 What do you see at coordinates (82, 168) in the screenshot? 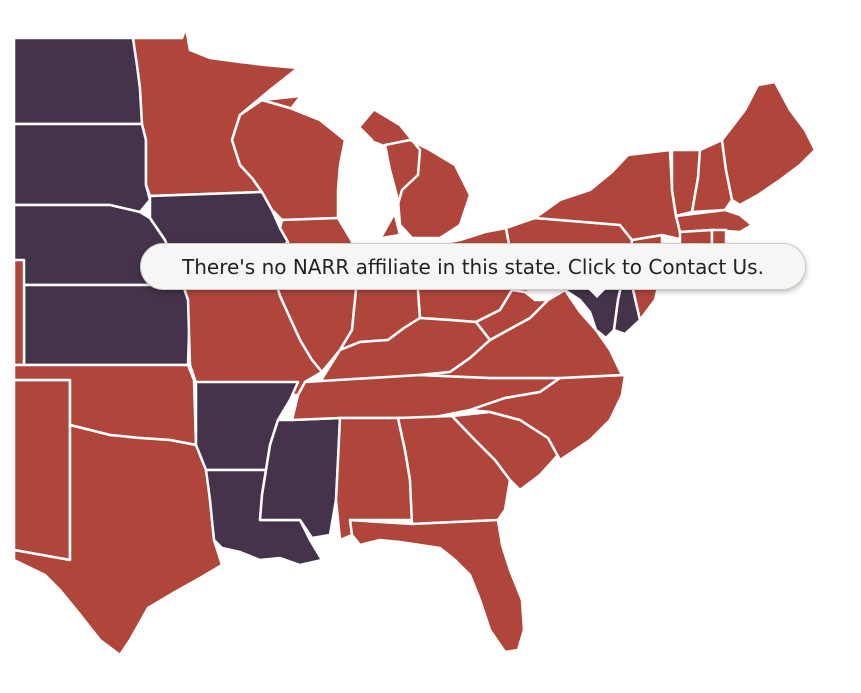
I see `state-sd` at bounding box center [82, 168].